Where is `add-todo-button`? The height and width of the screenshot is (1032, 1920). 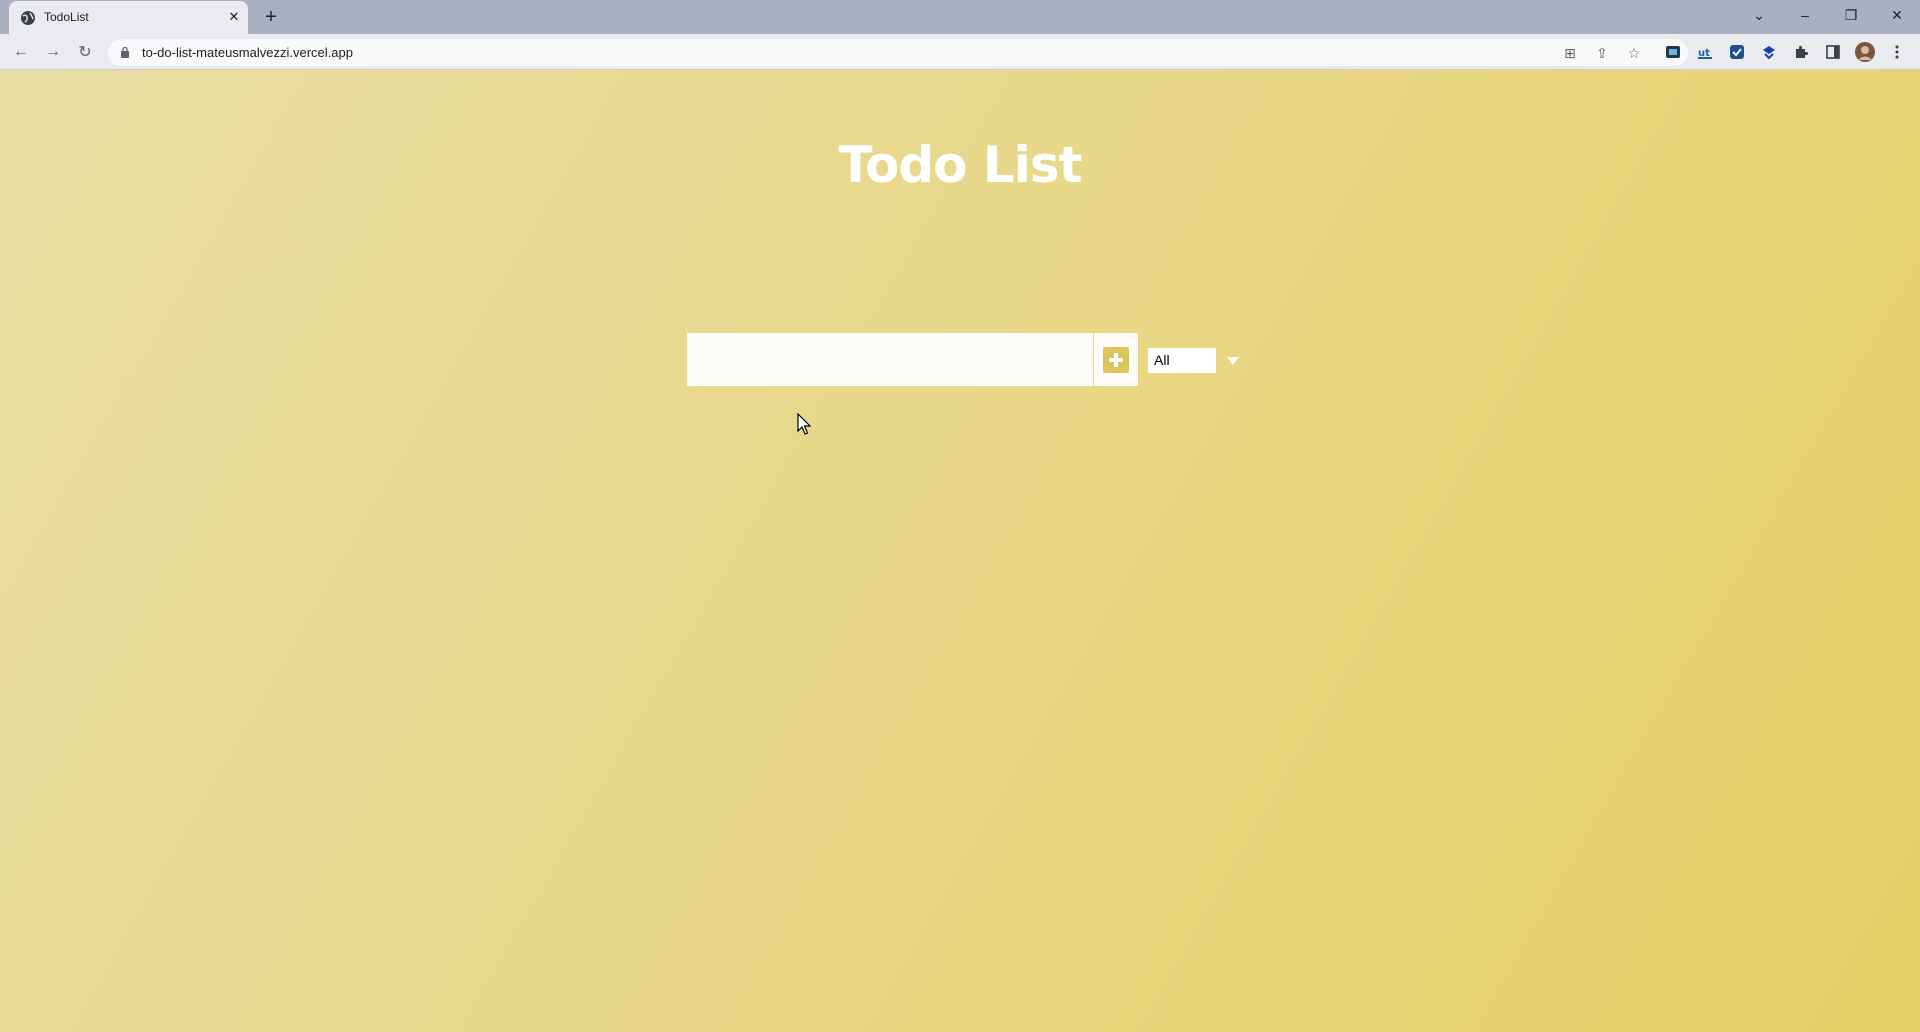
add-todo-button is located at coordinates (1116, 359).